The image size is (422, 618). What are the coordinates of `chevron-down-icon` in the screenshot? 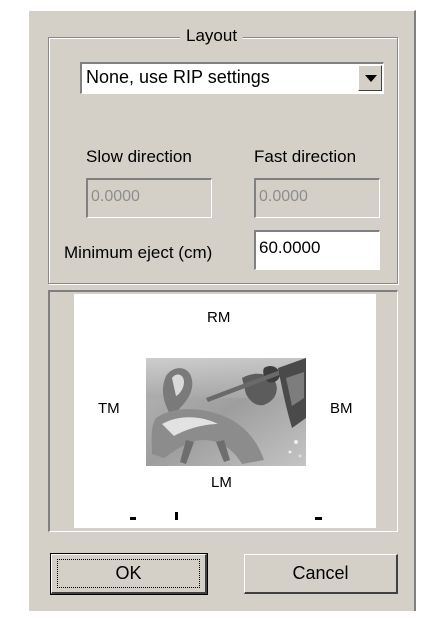 It's located at (371, 78).